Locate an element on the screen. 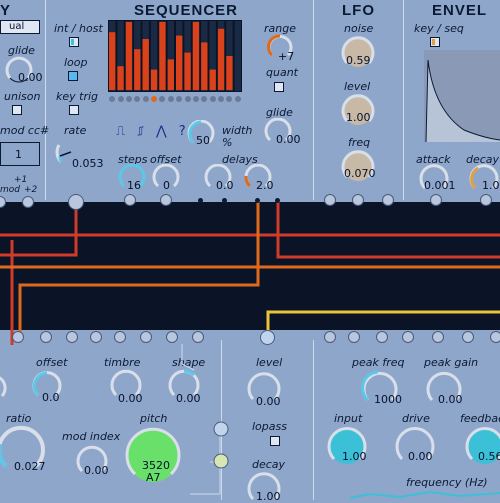 The image size is (500, 503). step-sequencer-grid is located at coordinates (175, 56).